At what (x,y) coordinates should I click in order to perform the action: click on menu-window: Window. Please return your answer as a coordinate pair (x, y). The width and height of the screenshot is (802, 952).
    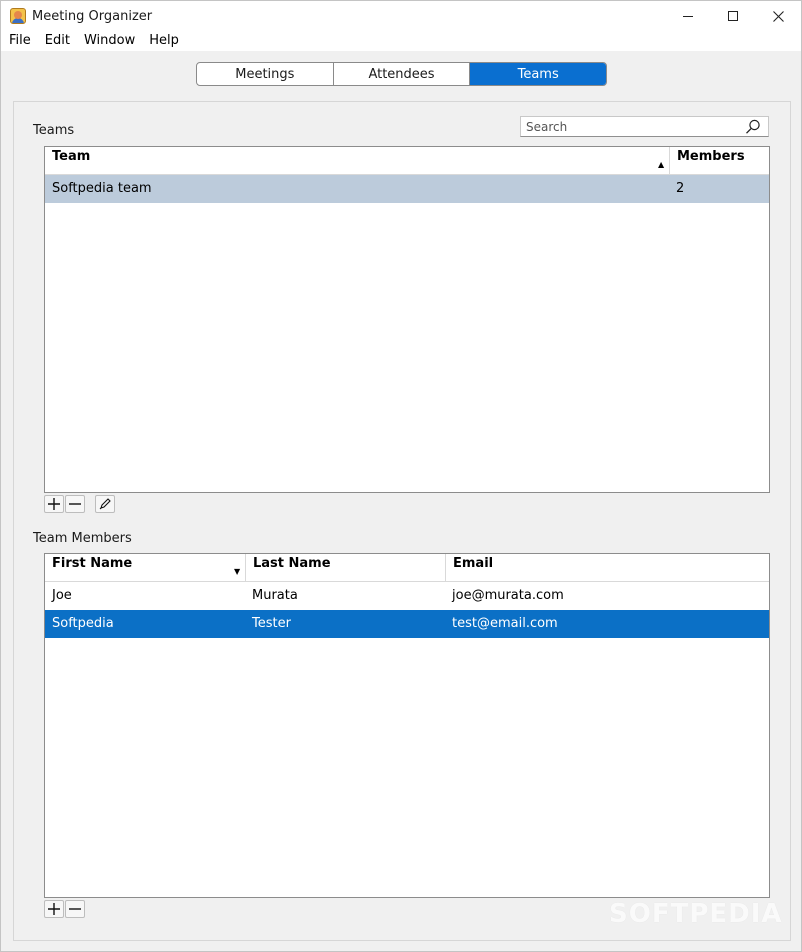
    Looking at the image, I should click on (109, 41).